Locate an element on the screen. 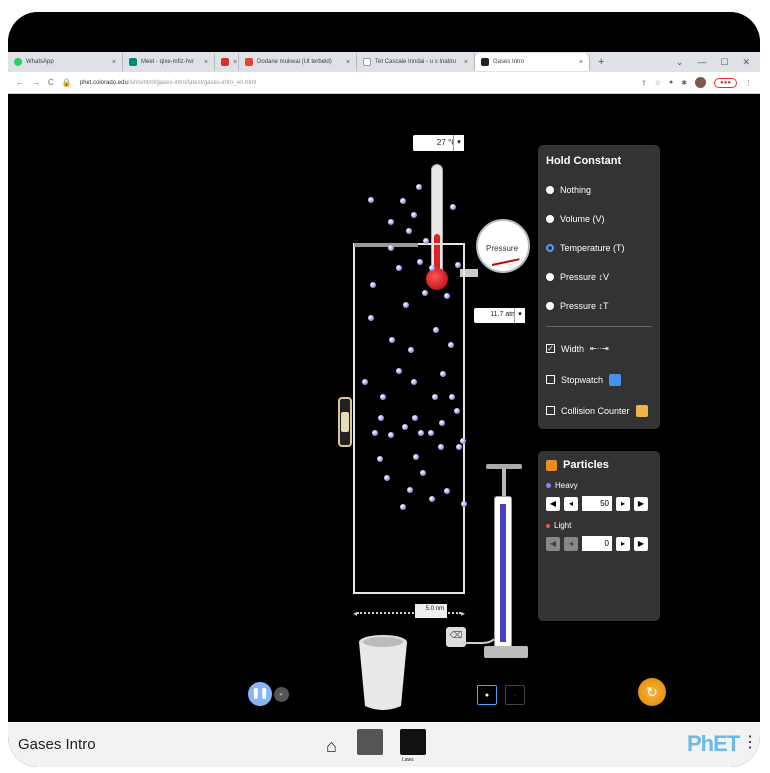 The image size is (770, 773). heavy-increment-button: ▸ is located at coordinates (623, 503).